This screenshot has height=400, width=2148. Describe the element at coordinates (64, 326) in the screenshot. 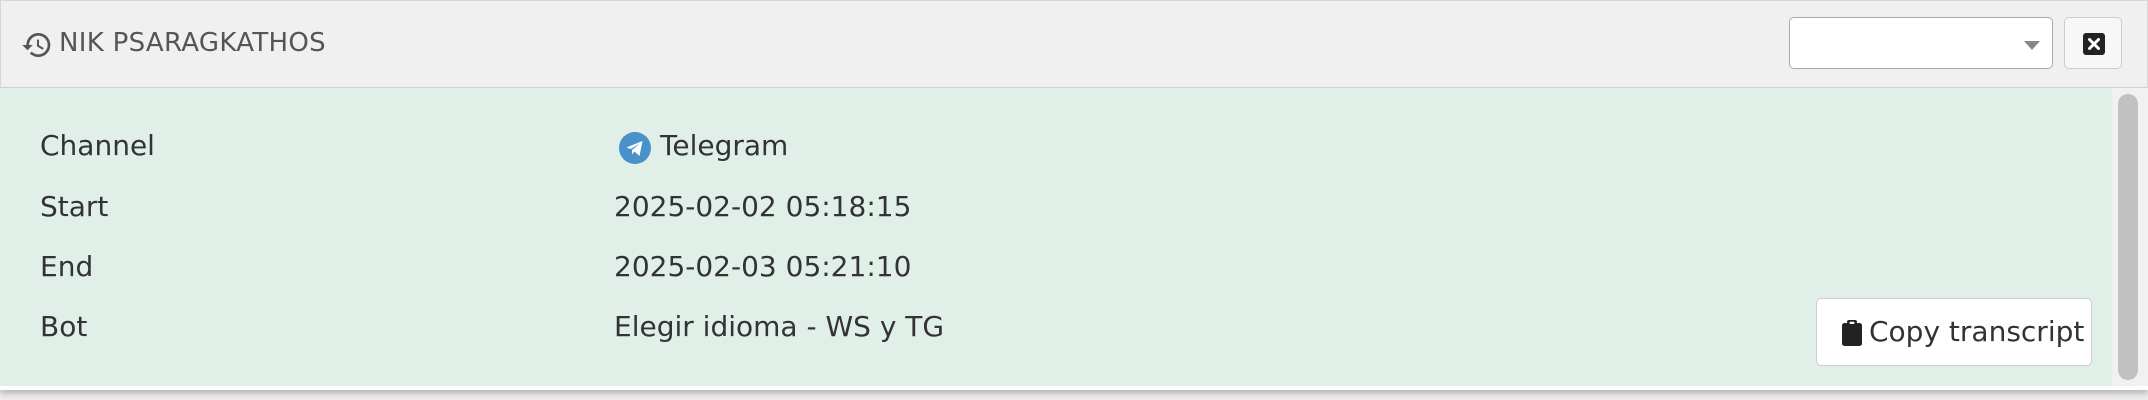

I see `bot-label: Bot` at that location.